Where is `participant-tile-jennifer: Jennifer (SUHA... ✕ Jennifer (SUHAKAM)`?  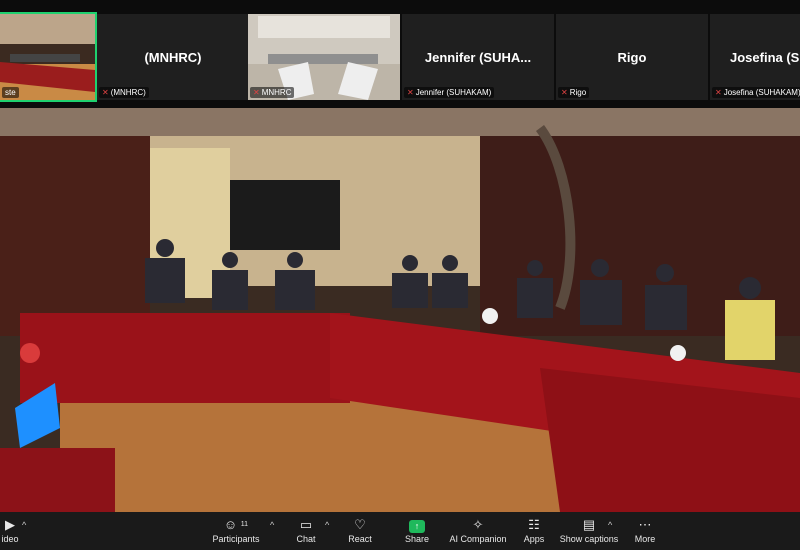
participant-tile-jennifer: Jennifer (SUHA... ✕ Jennifer (SUHAKAM) is located at coordinates (478, 57).